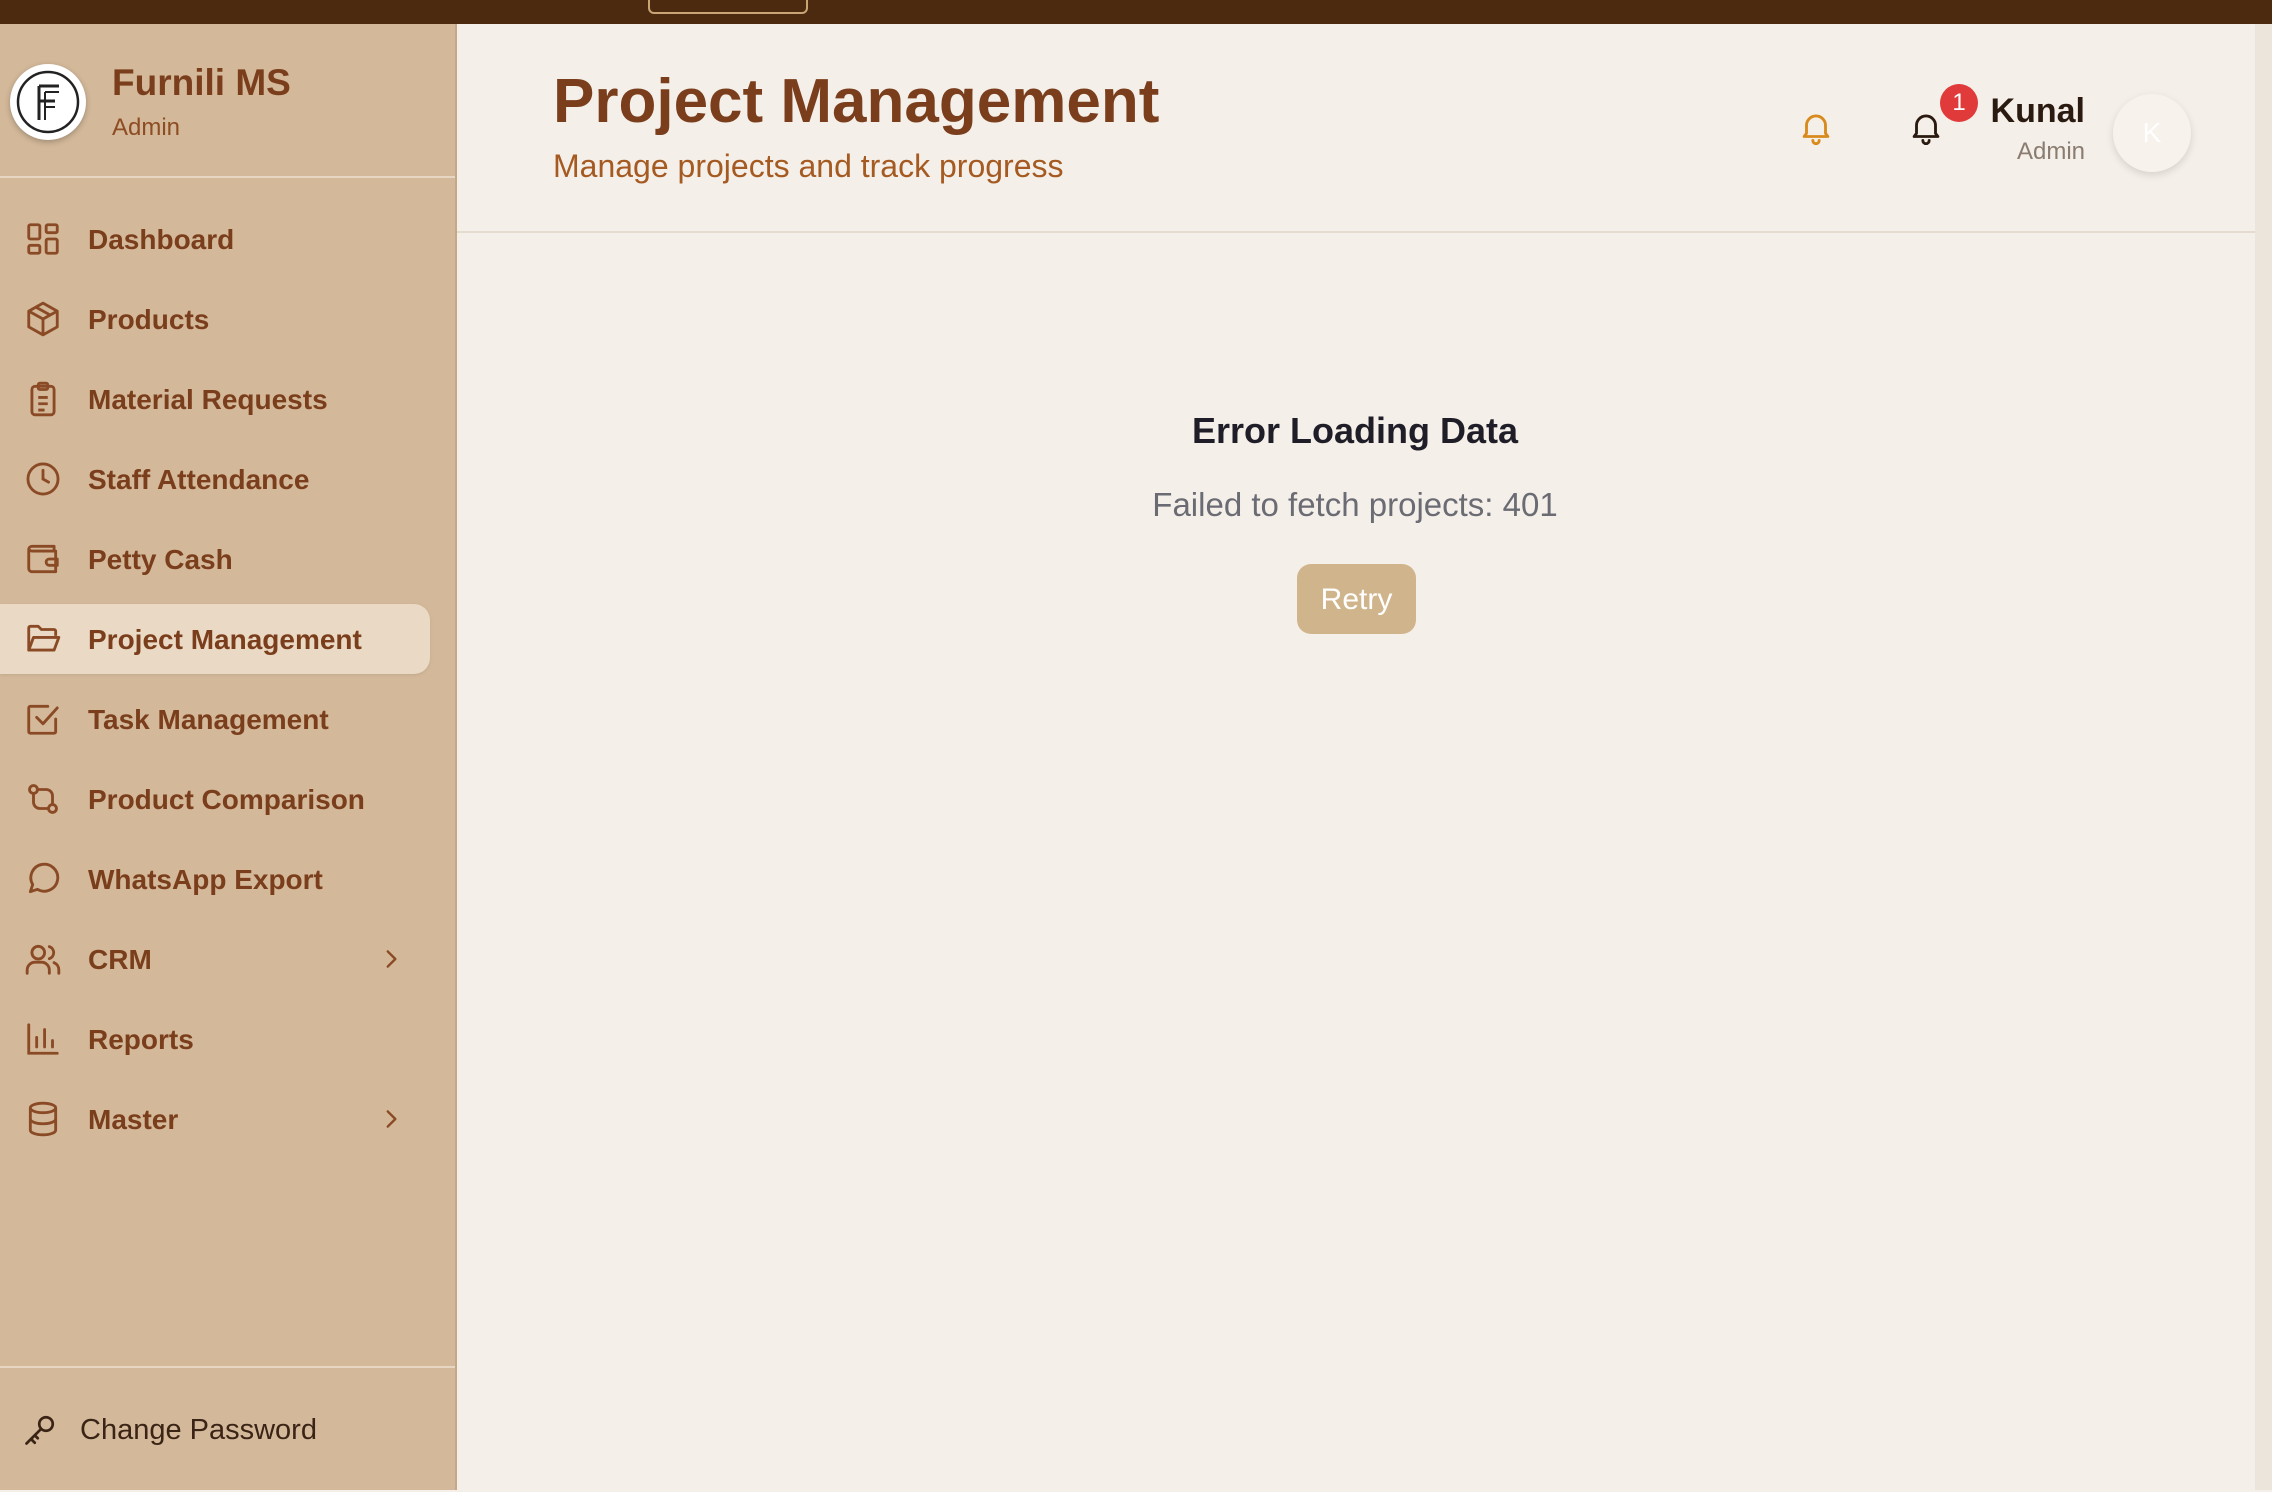 Image resolution: width=2272 pixels, height=1492 pixels. I want to click on notifications-bell-icon, so click(1926, 127).